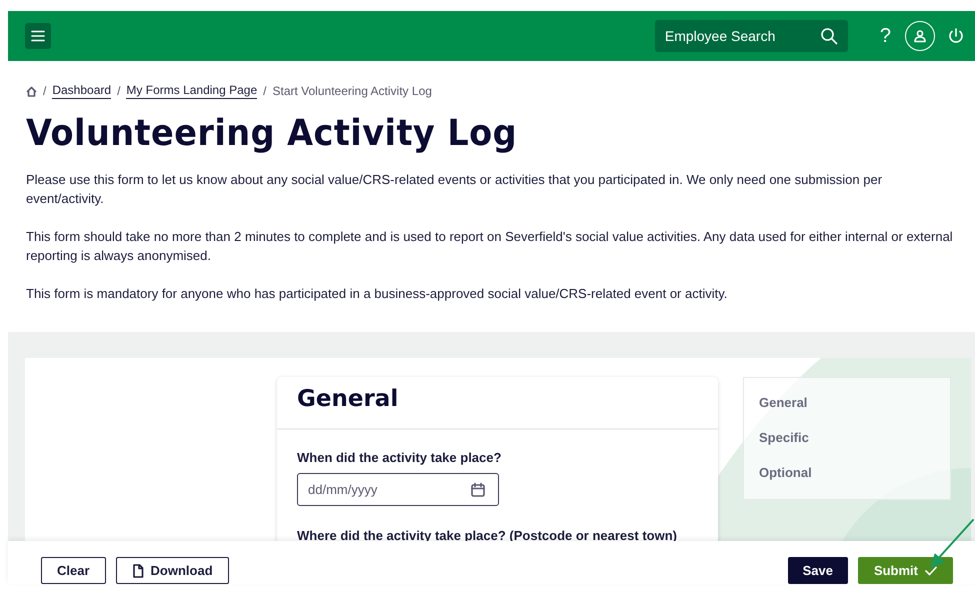  Describe the element at coordinates (478, 490) in the screenshot. I see `calendar-icon` at that location.